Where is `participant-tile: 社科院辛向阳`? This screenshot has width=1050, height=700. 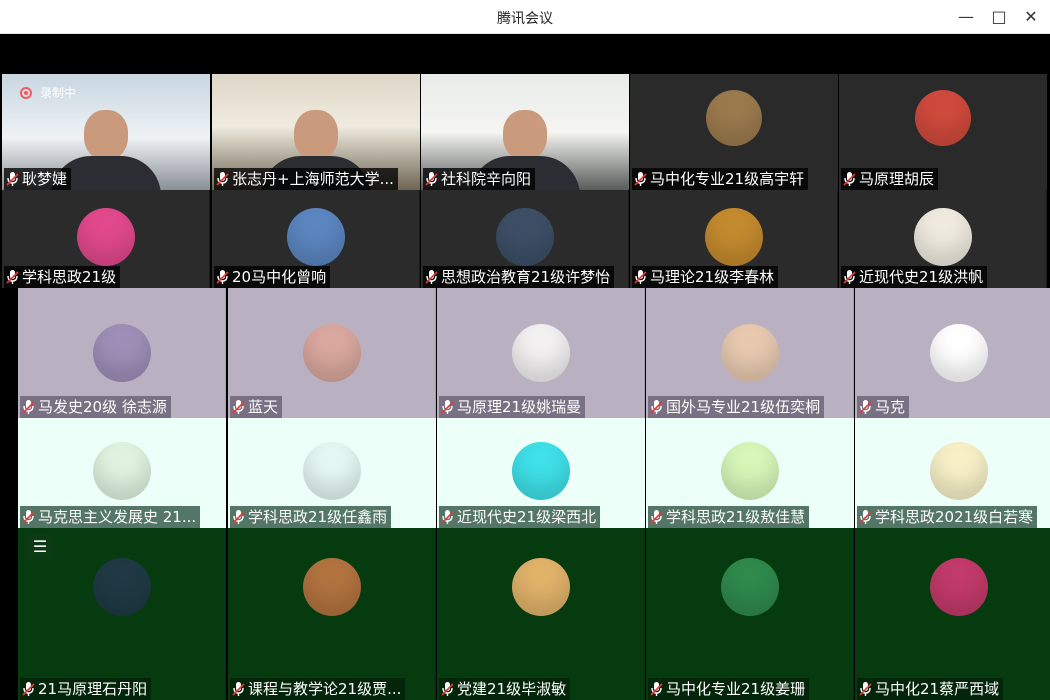 participant-tile: 社科院辛向阳 is located at coordinates (525, 132).